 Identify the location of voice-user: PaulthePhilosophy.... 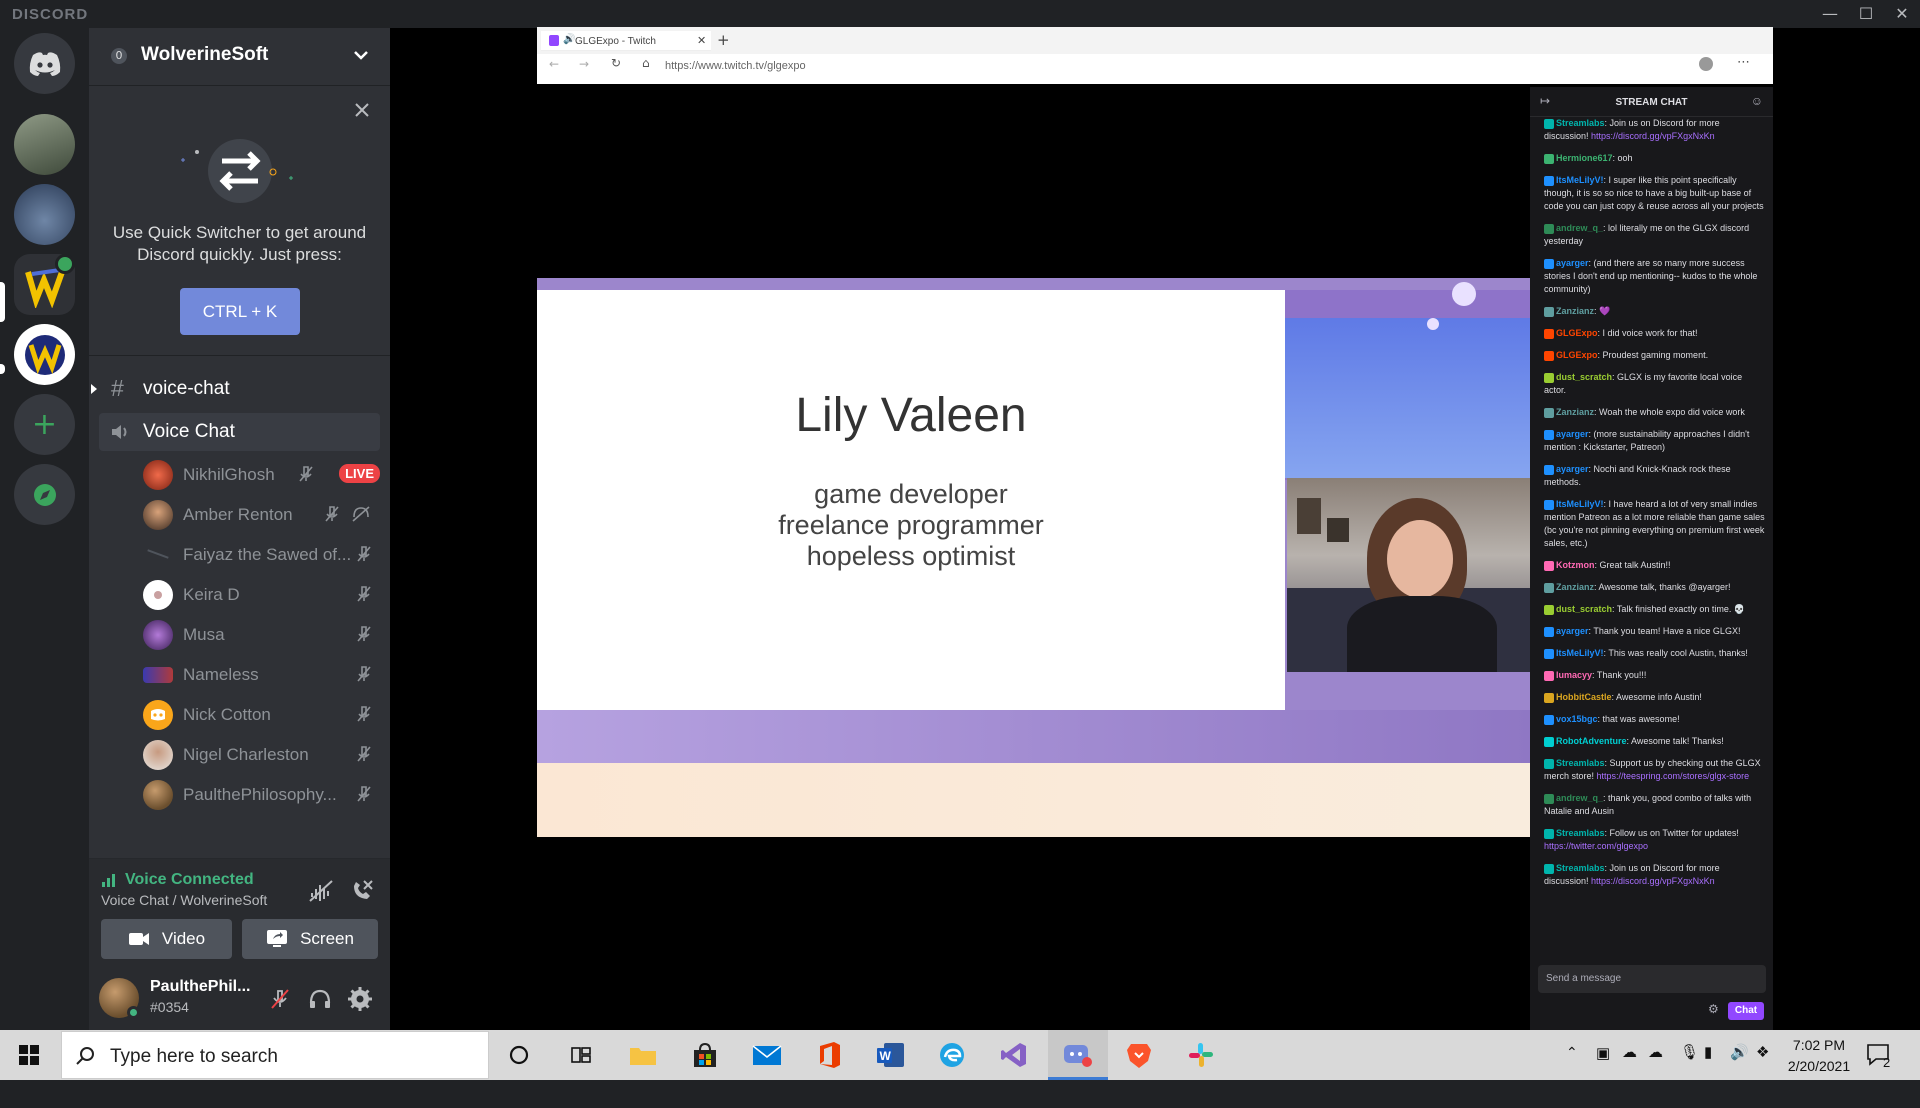
(261, 794).